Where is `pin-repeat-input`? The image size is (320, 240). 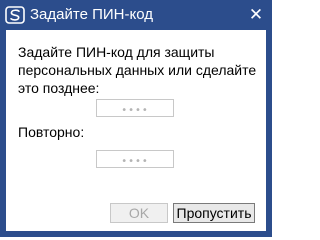 pin-repeat-input is located at coordinates (135, 161).